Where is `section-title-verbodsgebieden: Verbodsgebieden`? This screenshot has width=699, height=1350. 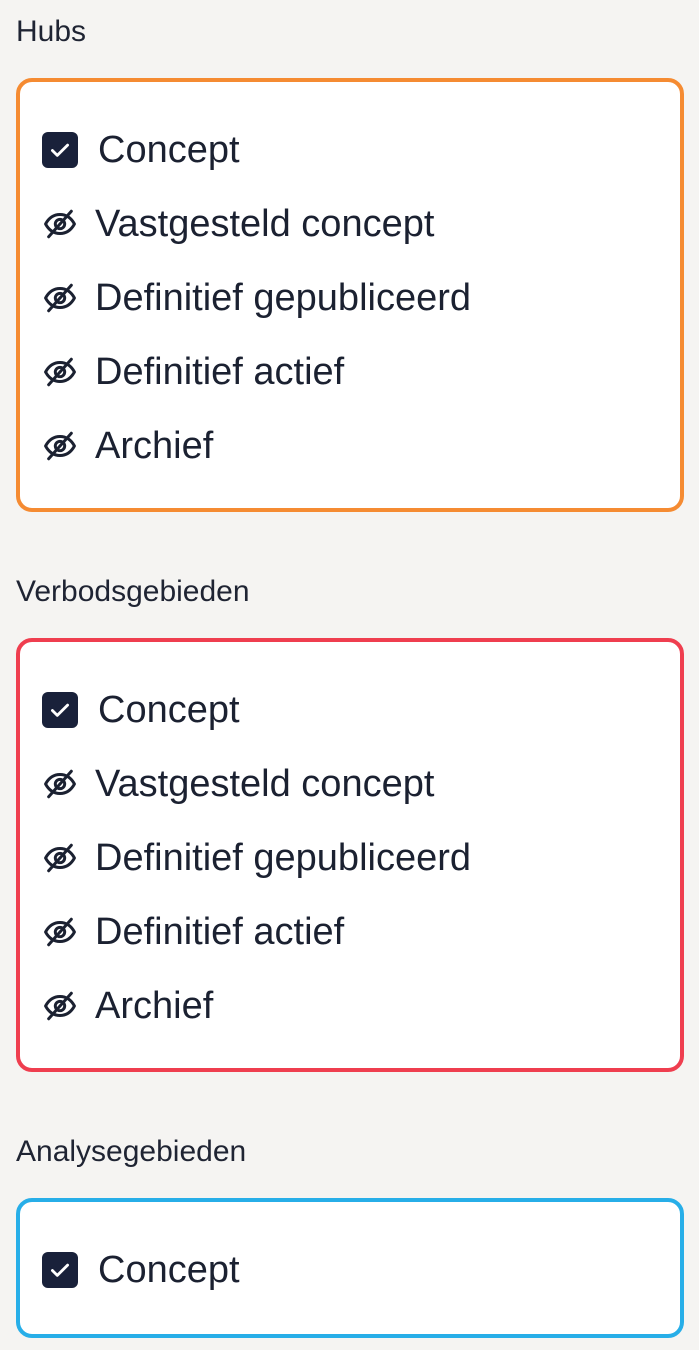 section-title-verbodsgebieden: Verbodsgebieden is located at coordinates (133, 591).